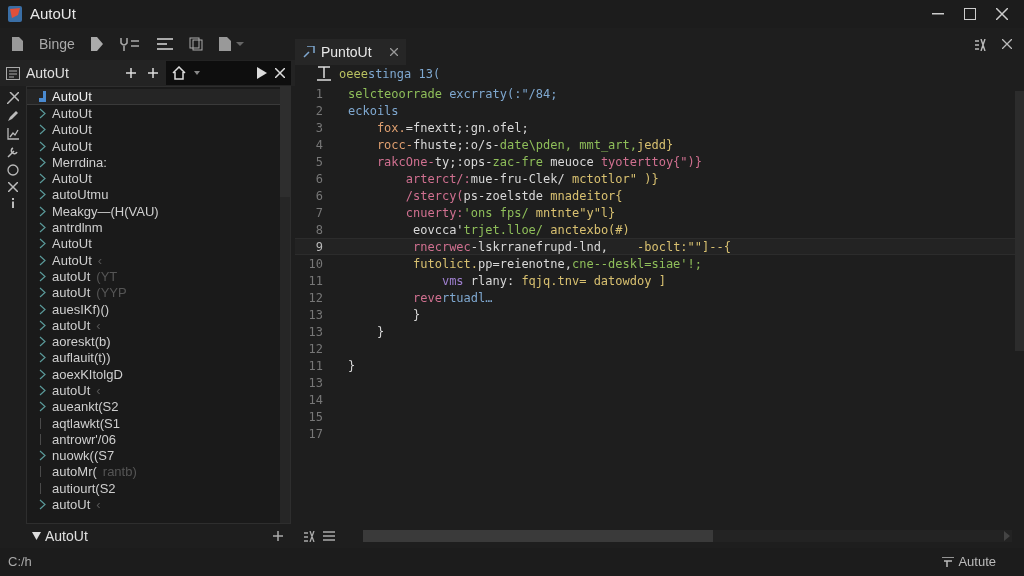 Image resolution: width=1024 pixels, height=576 pixels. I want to click on scrollbar, so click(285, 305).